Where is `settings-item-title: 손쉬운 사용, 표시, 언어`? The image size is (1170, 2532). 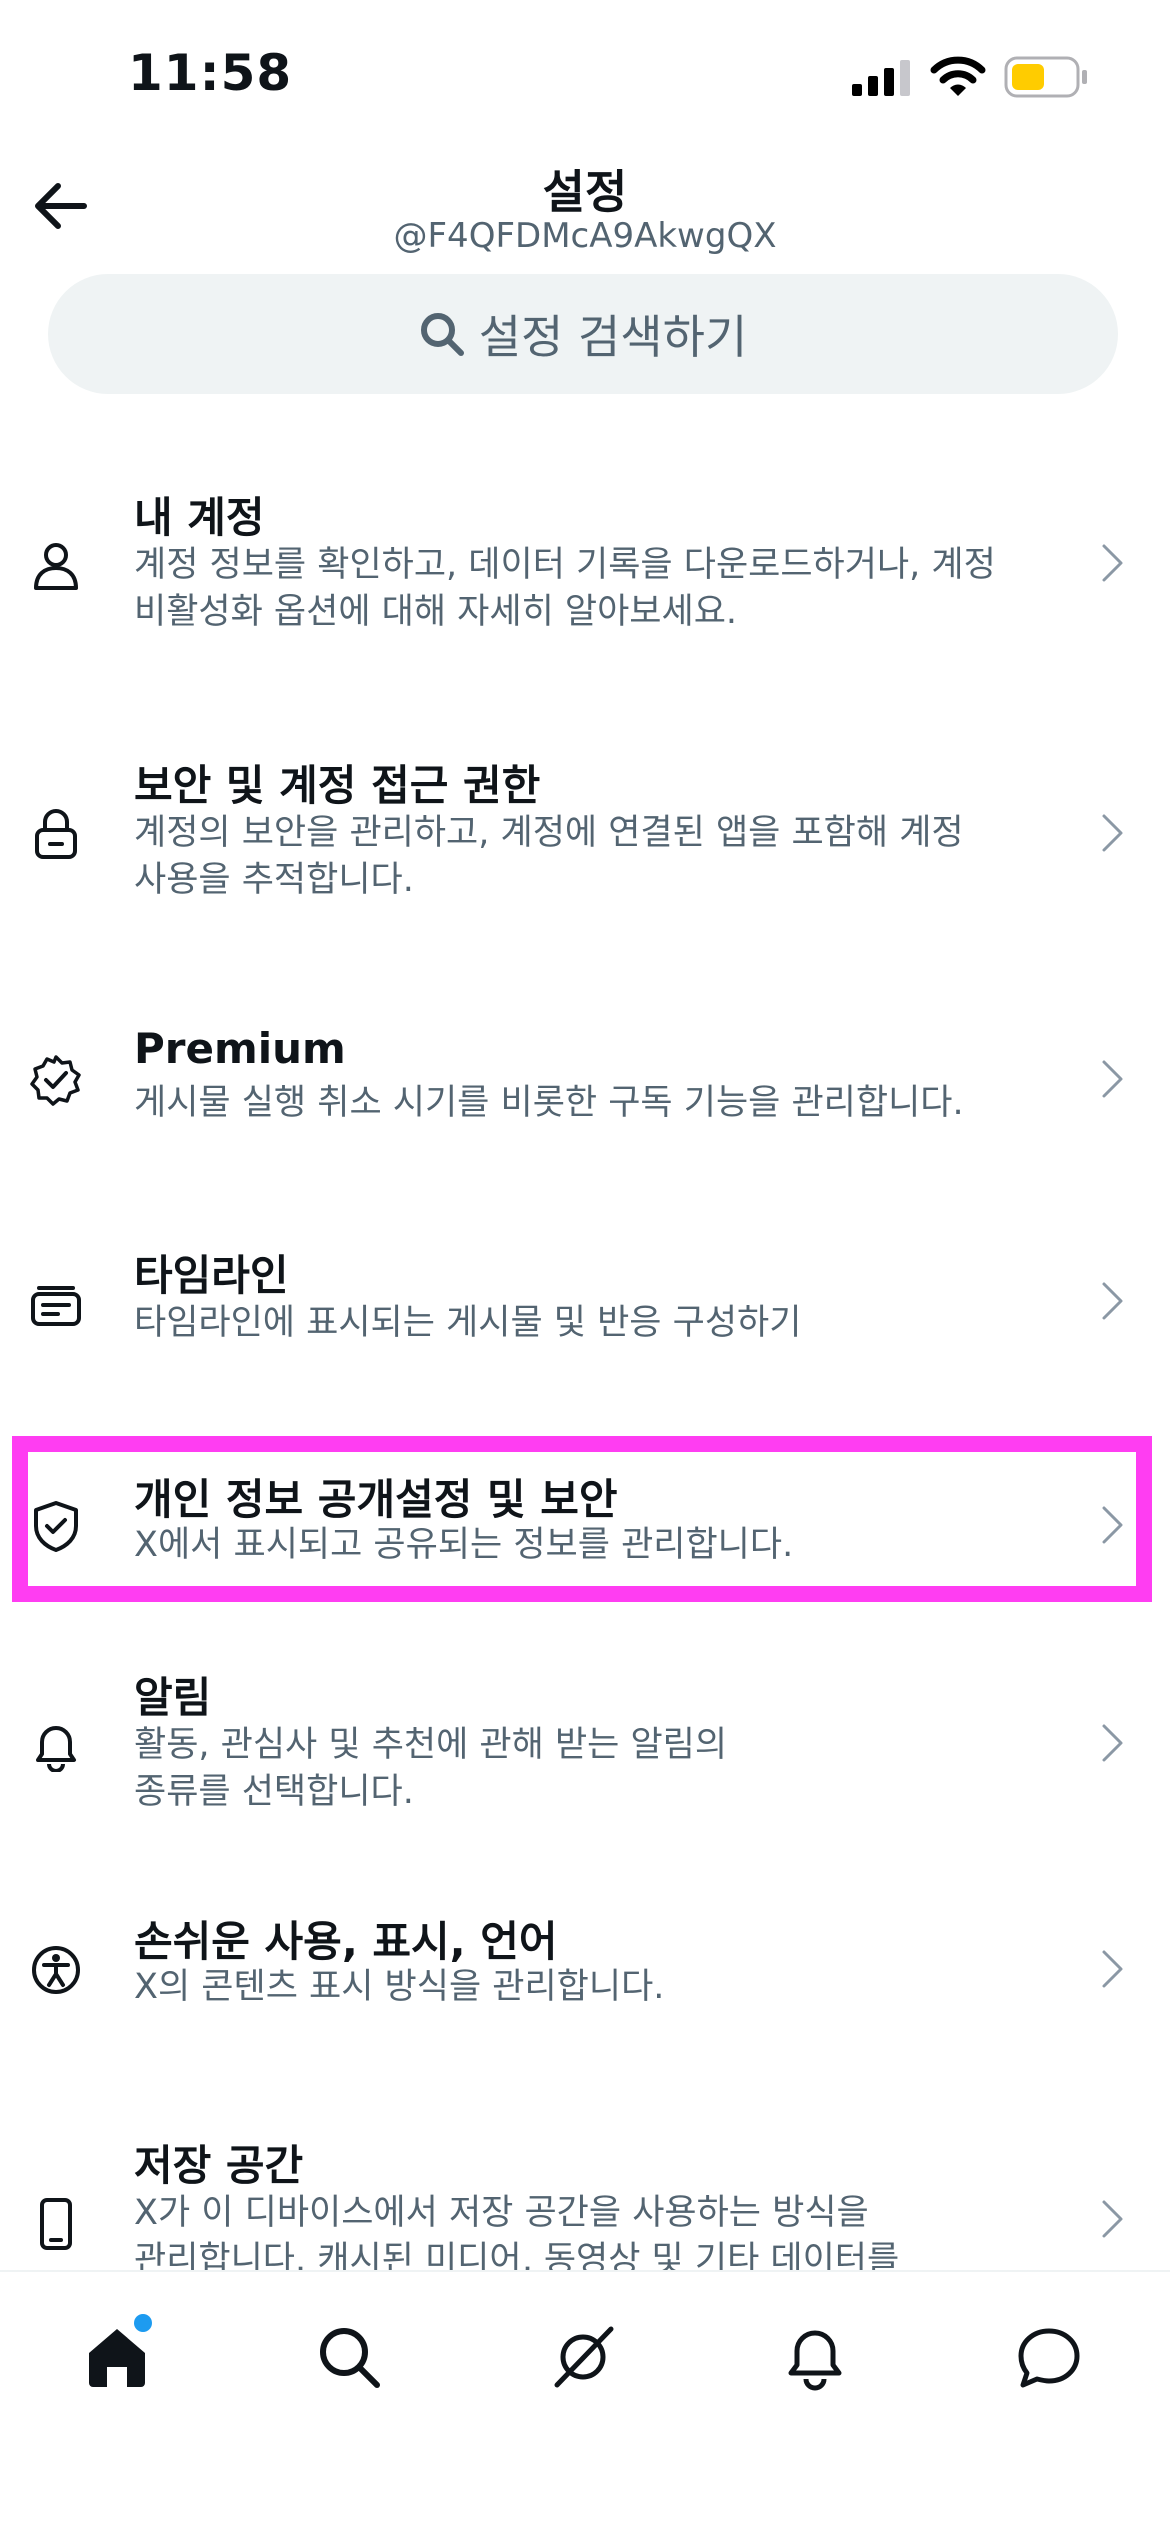
settings-item-title: 손쉬운 사용, 표시, 언어 is located at coordinates (346, 1941).